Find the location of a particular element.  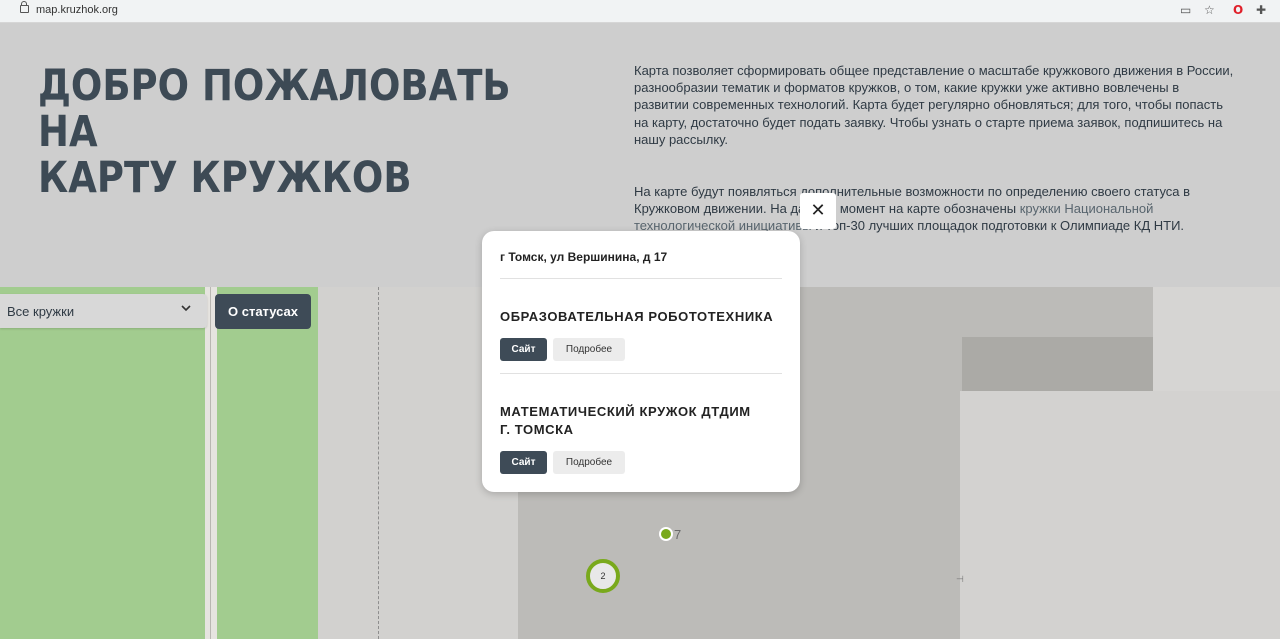

club-filter-value: Все кружки is located at coordinates (41, 311).